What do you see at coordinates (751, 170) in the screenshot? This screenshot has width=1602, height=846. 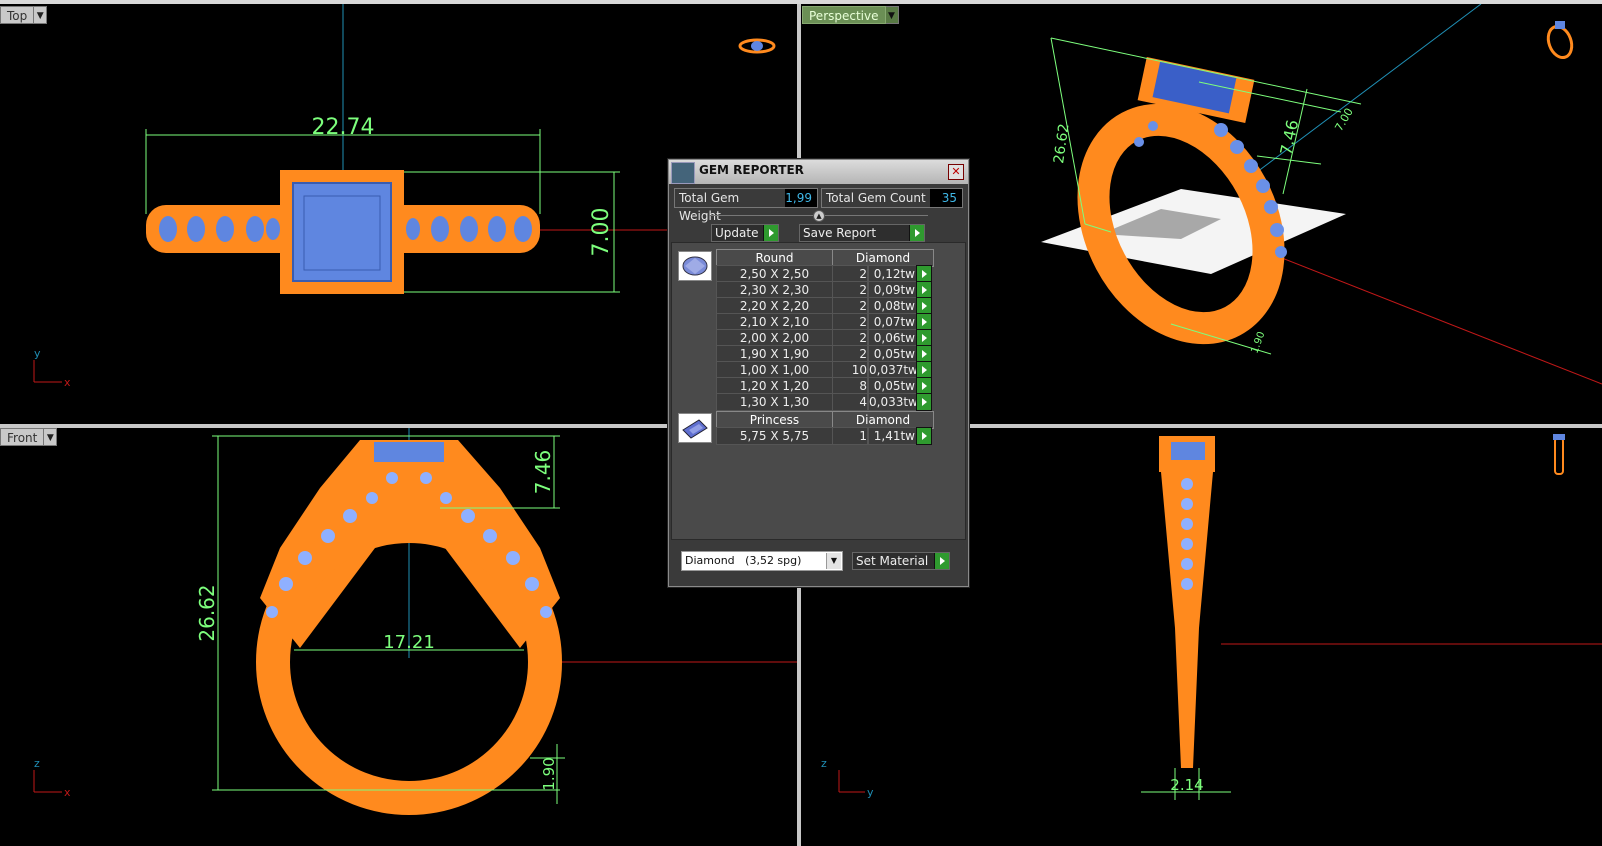 I see `panel-title: GEM REPORTER` at bounding box center [751, 170].